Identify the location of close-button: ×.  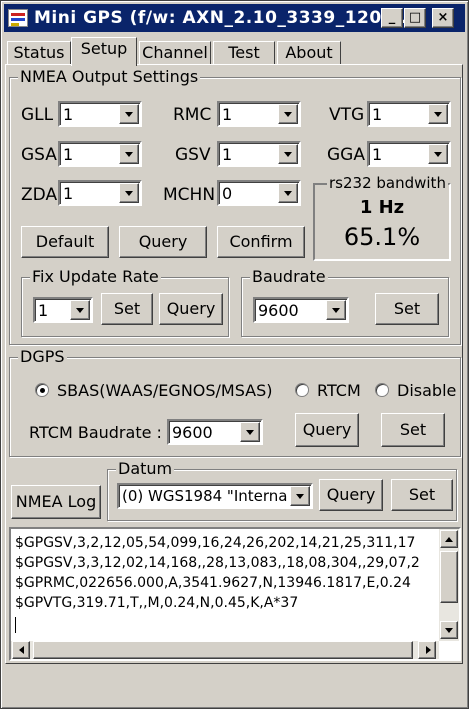
(443, 18).